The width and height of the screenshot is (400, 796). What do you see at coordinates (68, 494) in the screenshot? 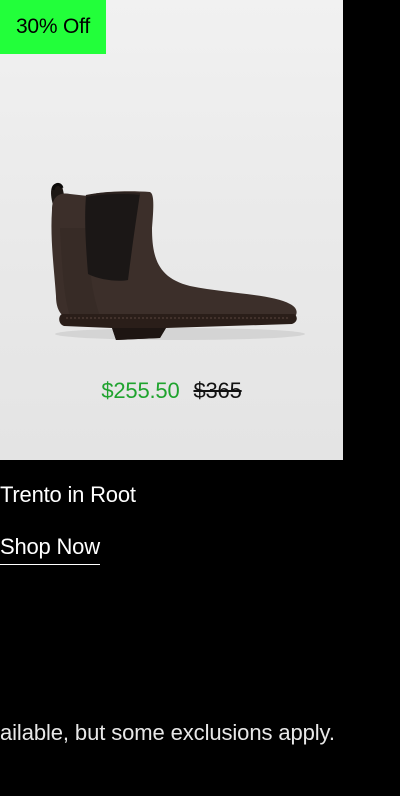
I see `product-name: Trento in Root` at bounding box center [68, 494].